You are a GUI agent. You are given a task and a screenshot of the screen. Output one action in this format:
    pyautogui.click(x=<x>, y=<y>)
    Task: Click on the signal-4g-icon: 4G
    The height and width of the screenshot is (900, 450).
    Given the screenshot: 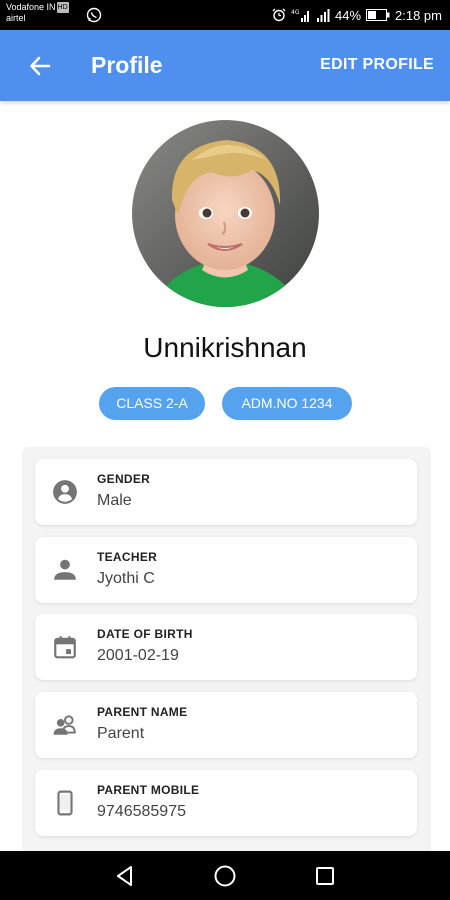 What is the action you would take?
    pyautogui.click(x=300, y=15)
    